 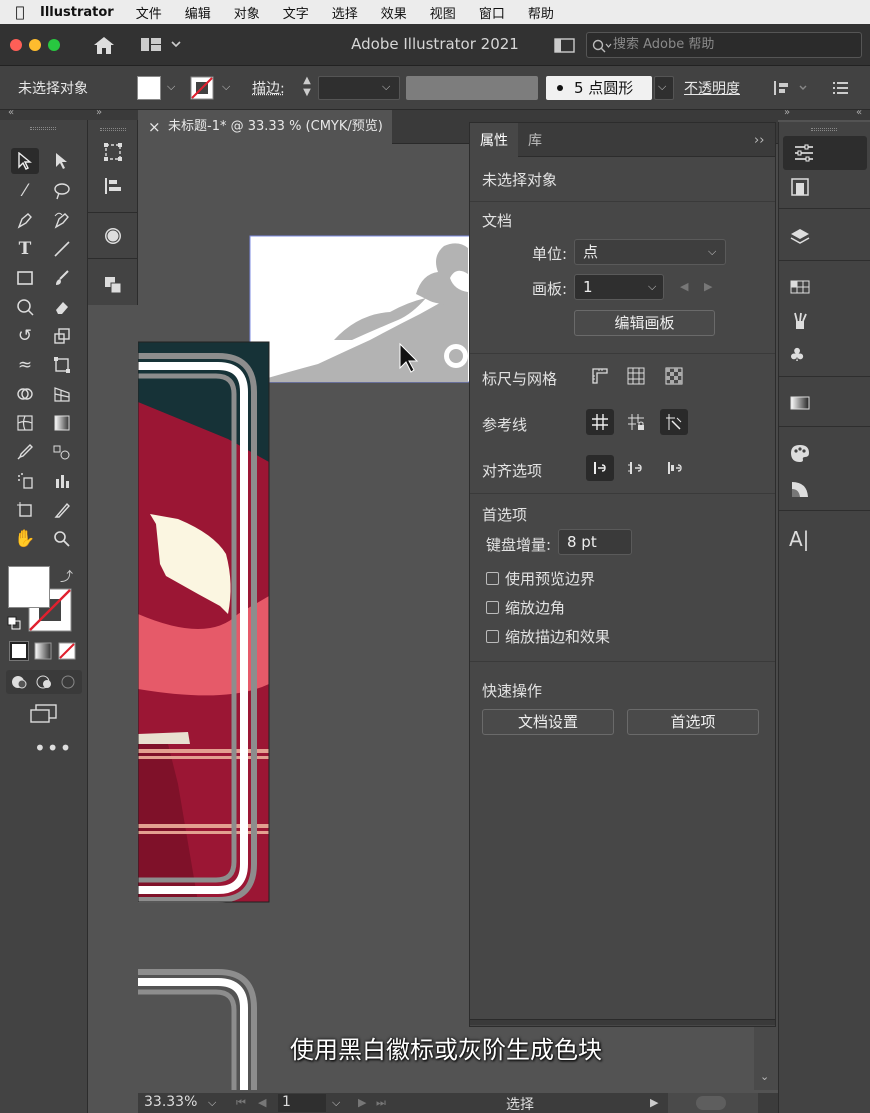 What do you see at coordinates (548, 636) in the screenshot?
I see `scale-strokes-effects-checkbox: 缩放描边和效果` at bounding box center [548, 636].